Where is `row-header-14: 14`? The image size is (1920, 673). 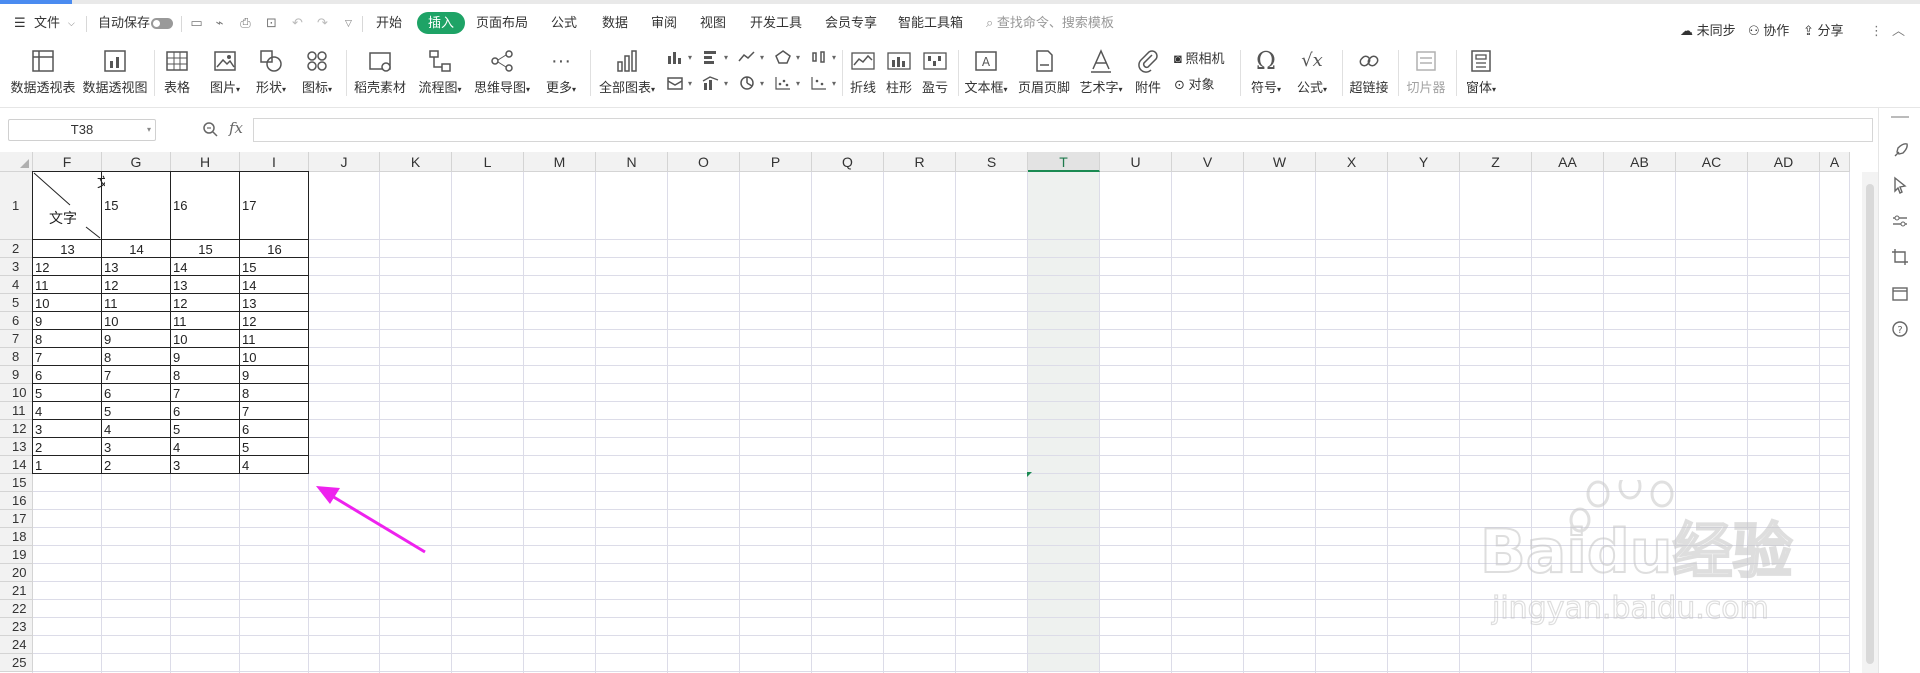
row-header-14: 14 is located at coordinates (16, 465).